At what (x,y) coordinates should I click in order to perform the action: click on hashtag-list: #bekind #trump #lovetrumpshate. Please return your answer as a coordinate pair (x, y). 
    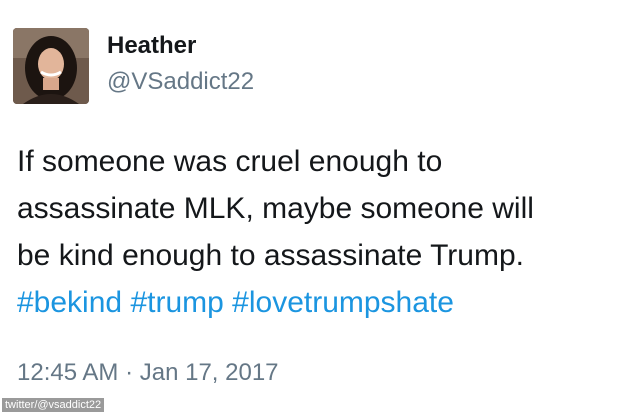
    Looking at the image, I should click on (322, 302).